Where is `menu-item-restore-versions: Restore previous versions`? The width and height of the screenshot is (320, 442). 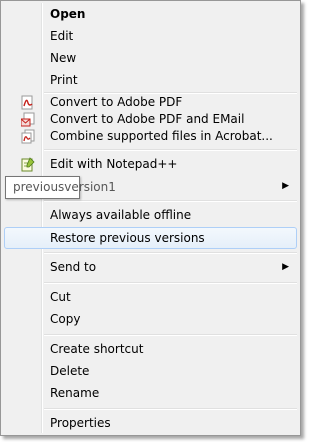
menu-item-restore-versions: Restore previous versions is located at coordinates (150, 238).